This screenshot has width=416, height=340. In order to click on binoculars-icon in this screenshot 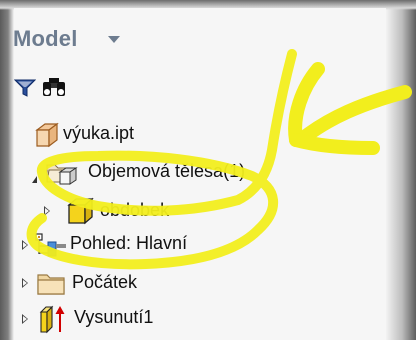, I will do `click(54, 87)`.